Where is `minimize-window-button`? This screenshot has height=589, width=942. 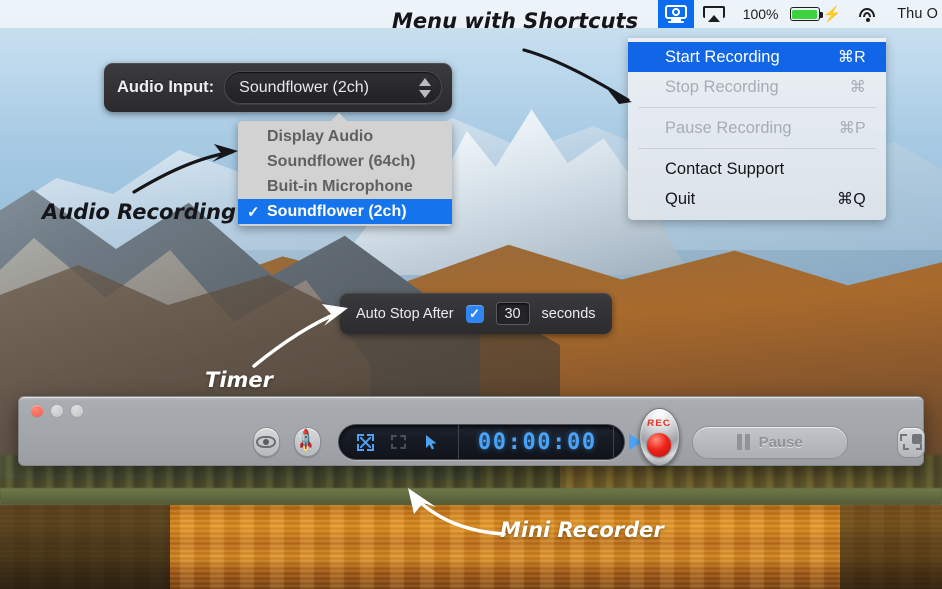 minimize-window-button is located at coordinates (57, 411).